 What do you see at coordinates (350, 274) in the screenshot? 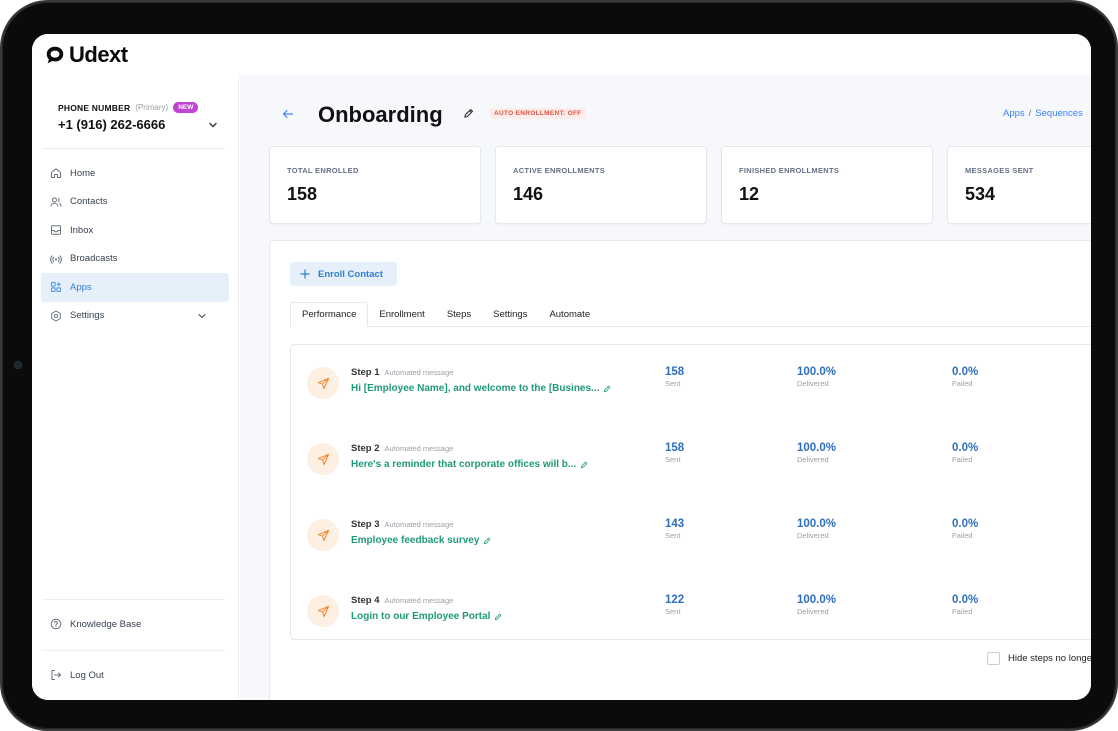
I see `enroll-contact-label: Enroll Contact` at bounding box center [350, 274].